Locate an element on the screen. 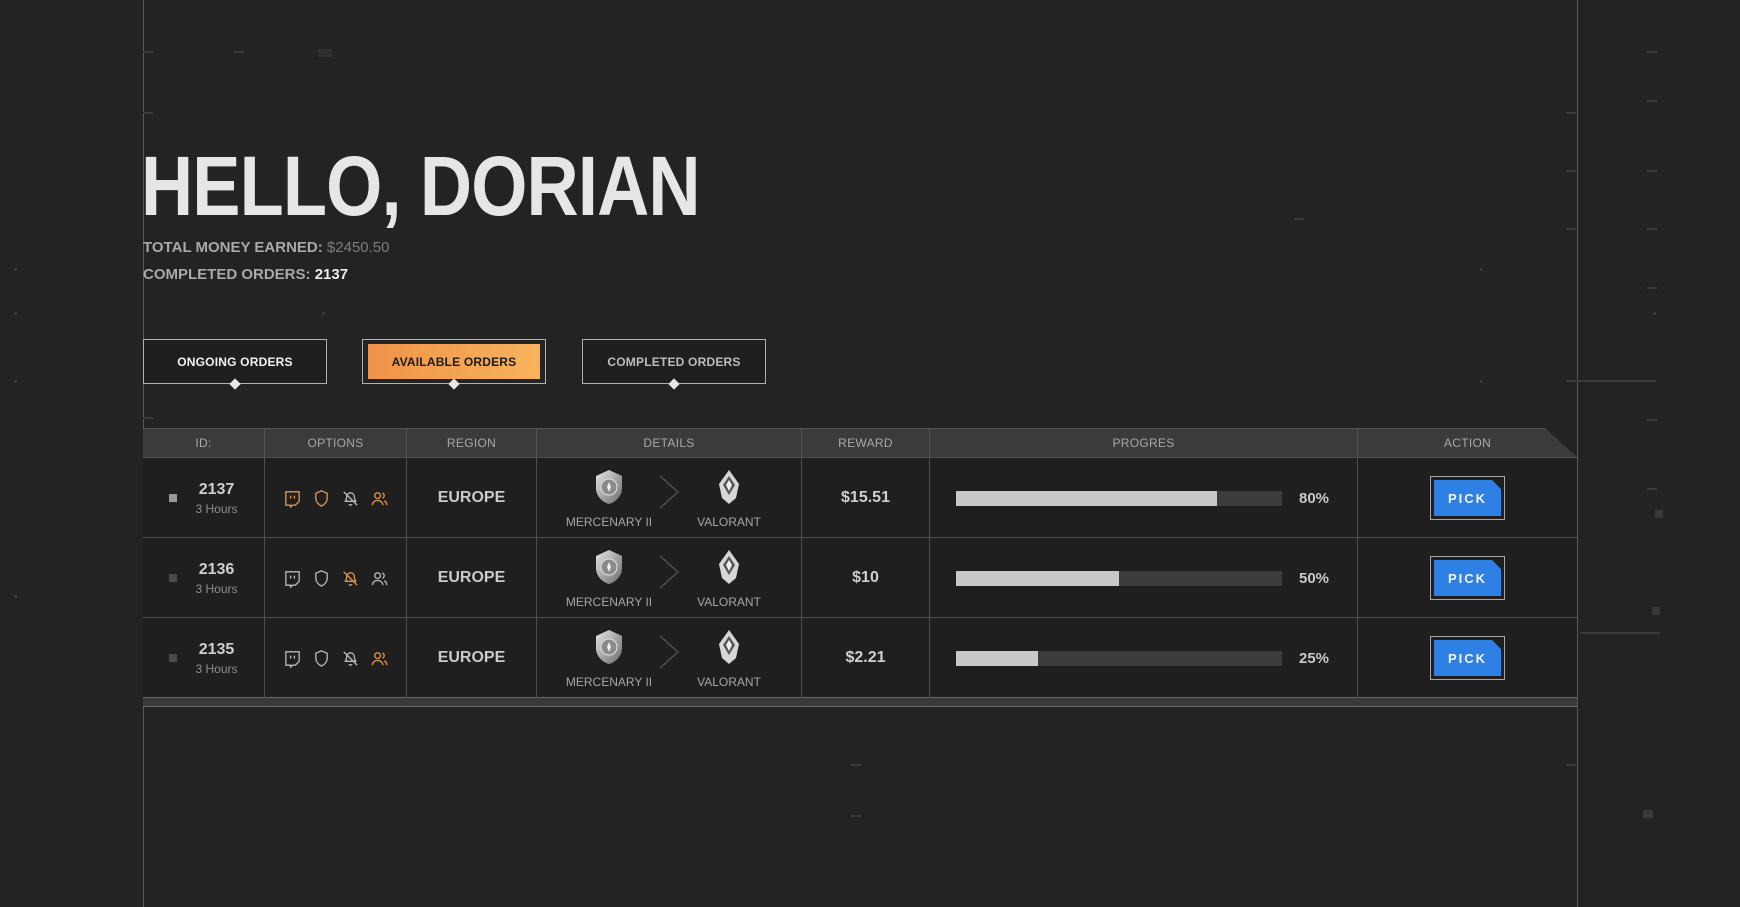  tab-label: COMPLETED ORDERS is located at coordinates (674, 361).